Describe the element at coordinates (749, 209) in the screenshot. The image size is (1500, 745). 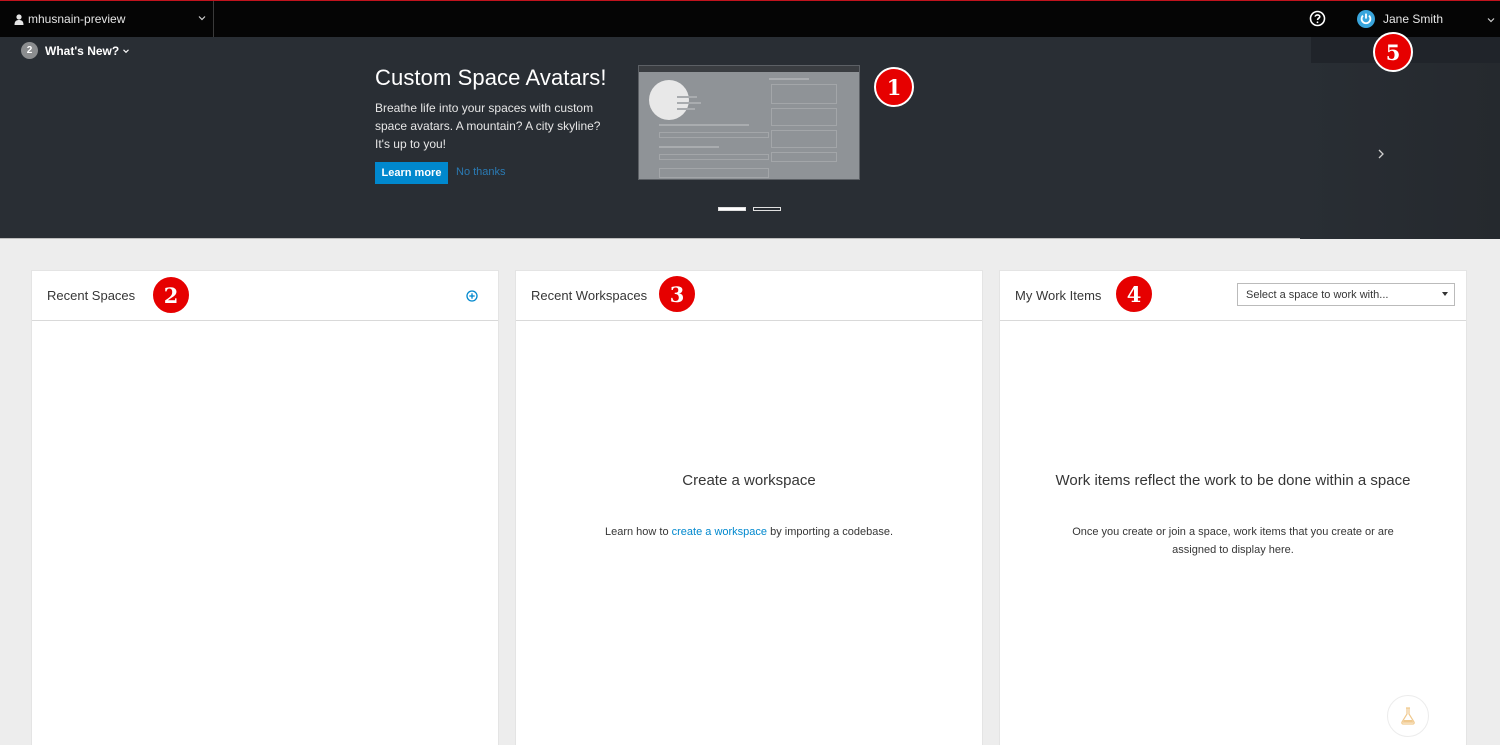
I see `carousel-indicators` at that location.